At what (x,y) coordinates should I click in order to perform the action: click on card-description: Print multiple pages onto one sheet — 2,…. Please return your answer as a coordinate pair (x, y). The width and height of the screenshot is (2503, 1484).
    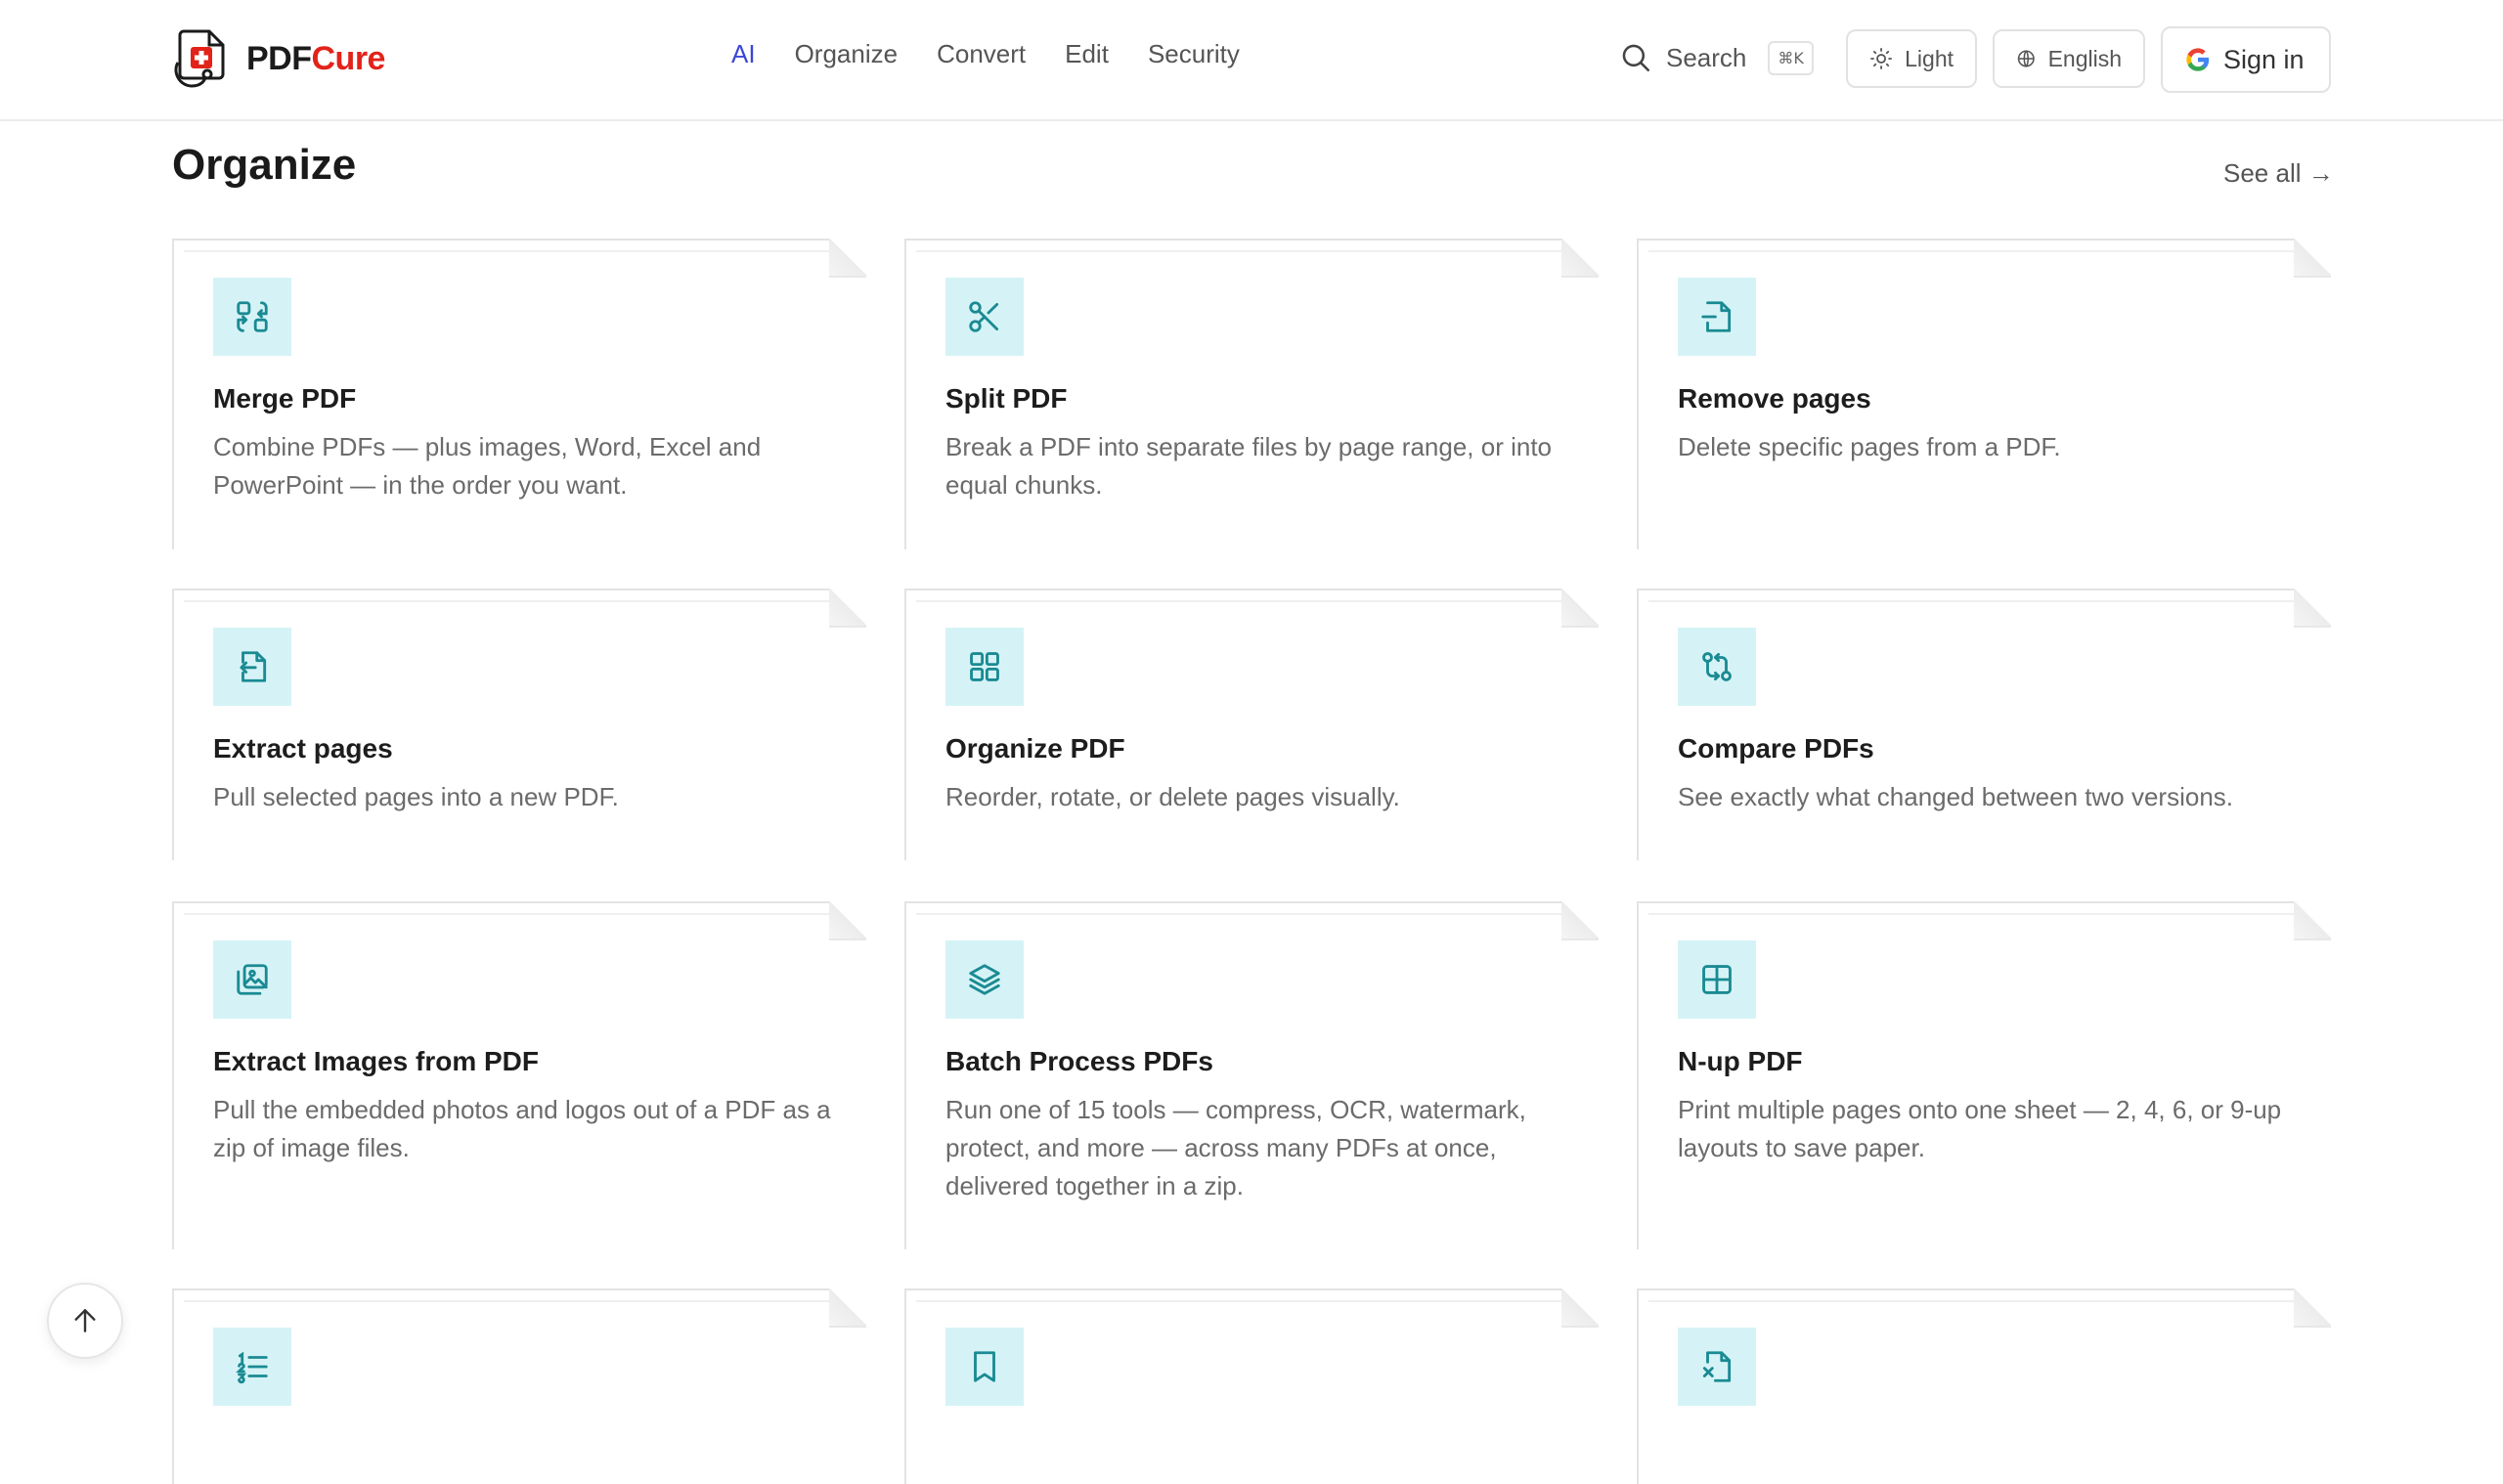
    Looking at the image, I should click on (1980, 1128).